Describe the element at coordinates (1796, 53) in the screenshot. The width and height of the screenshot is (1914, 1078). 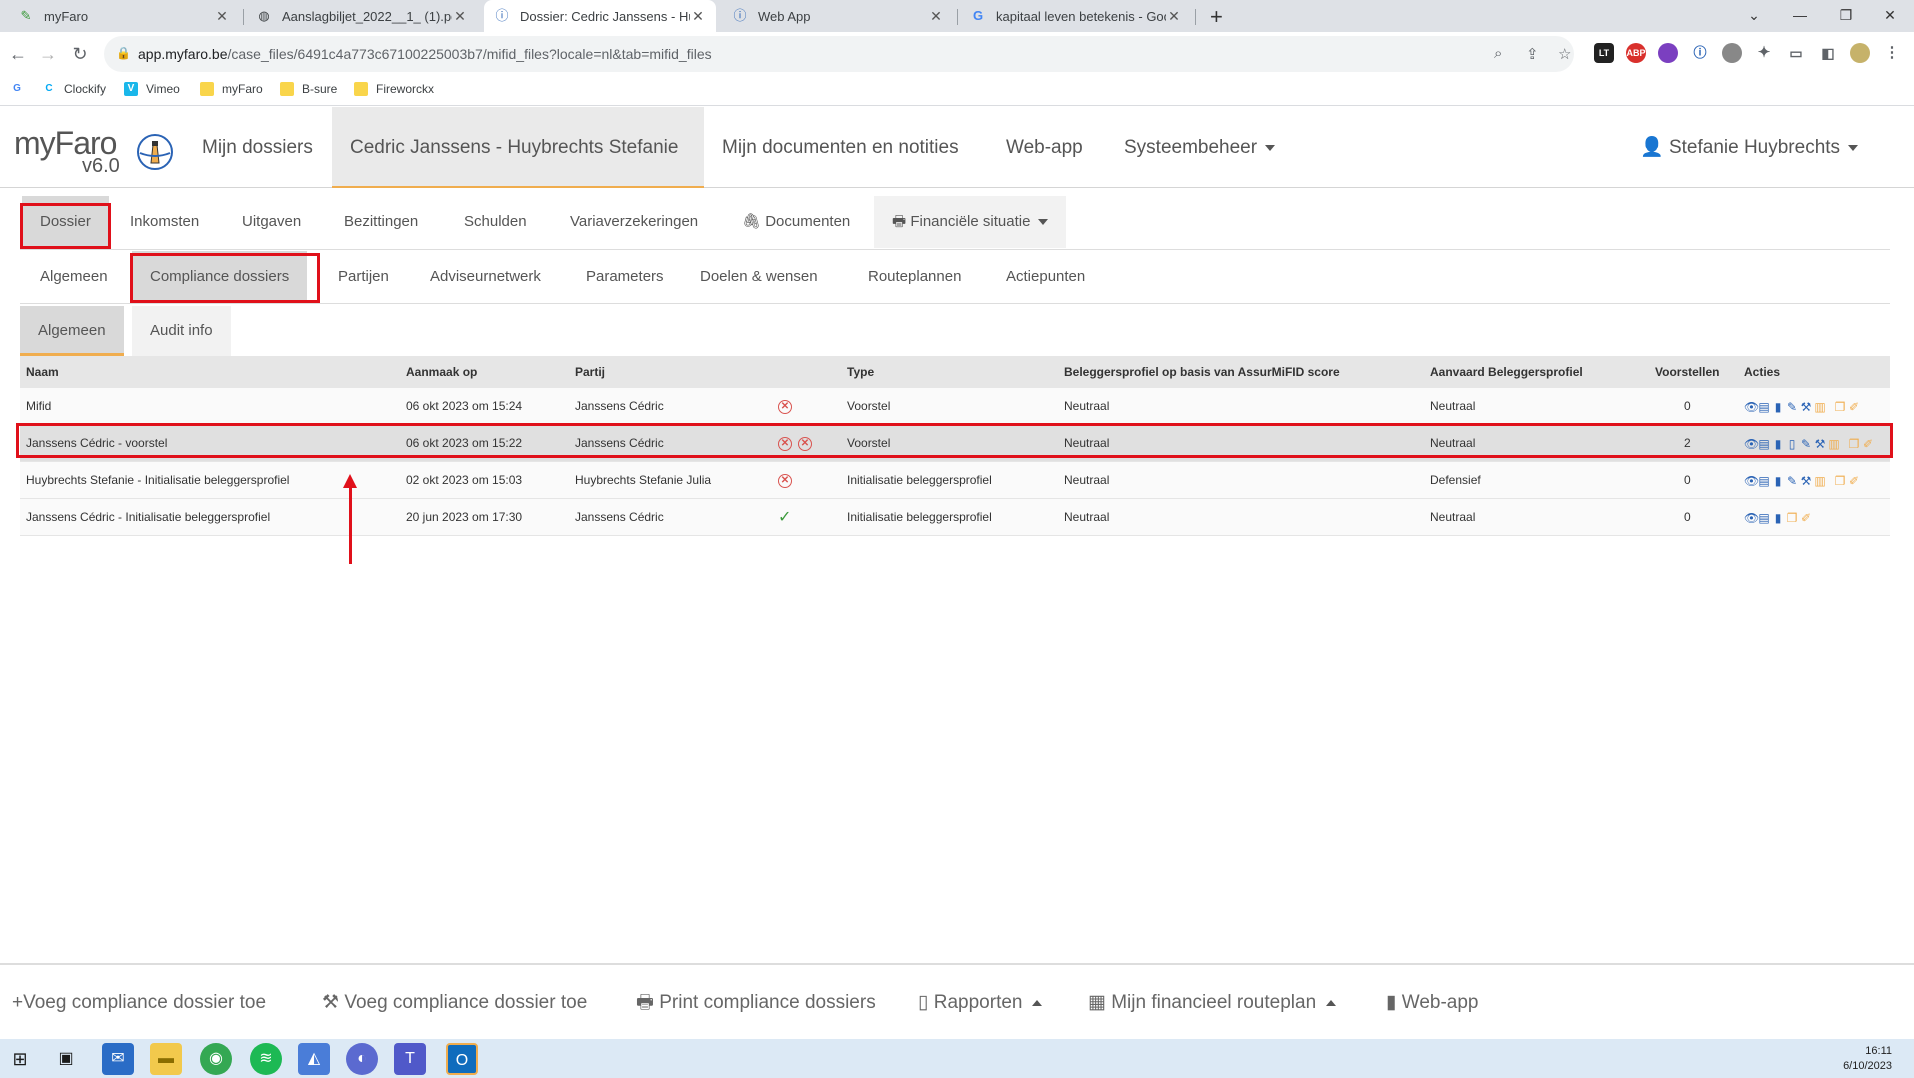
I see `cast-icon: ▭` at that location.